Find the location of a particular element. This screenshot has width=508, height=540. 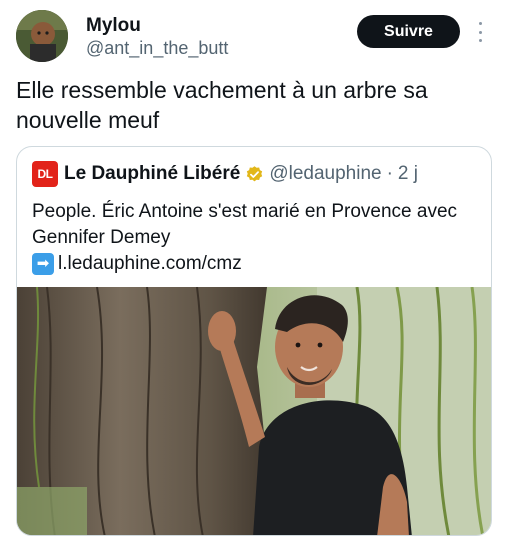

tweet-header: Mylou @ant_in_the_butt Suivre is located at coordinates (254, 38).